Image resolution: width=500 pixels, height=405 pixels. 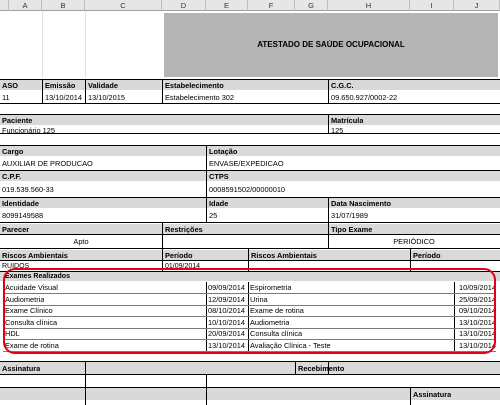 I want to click on column-header-e: E, so click(x=227, y=5).